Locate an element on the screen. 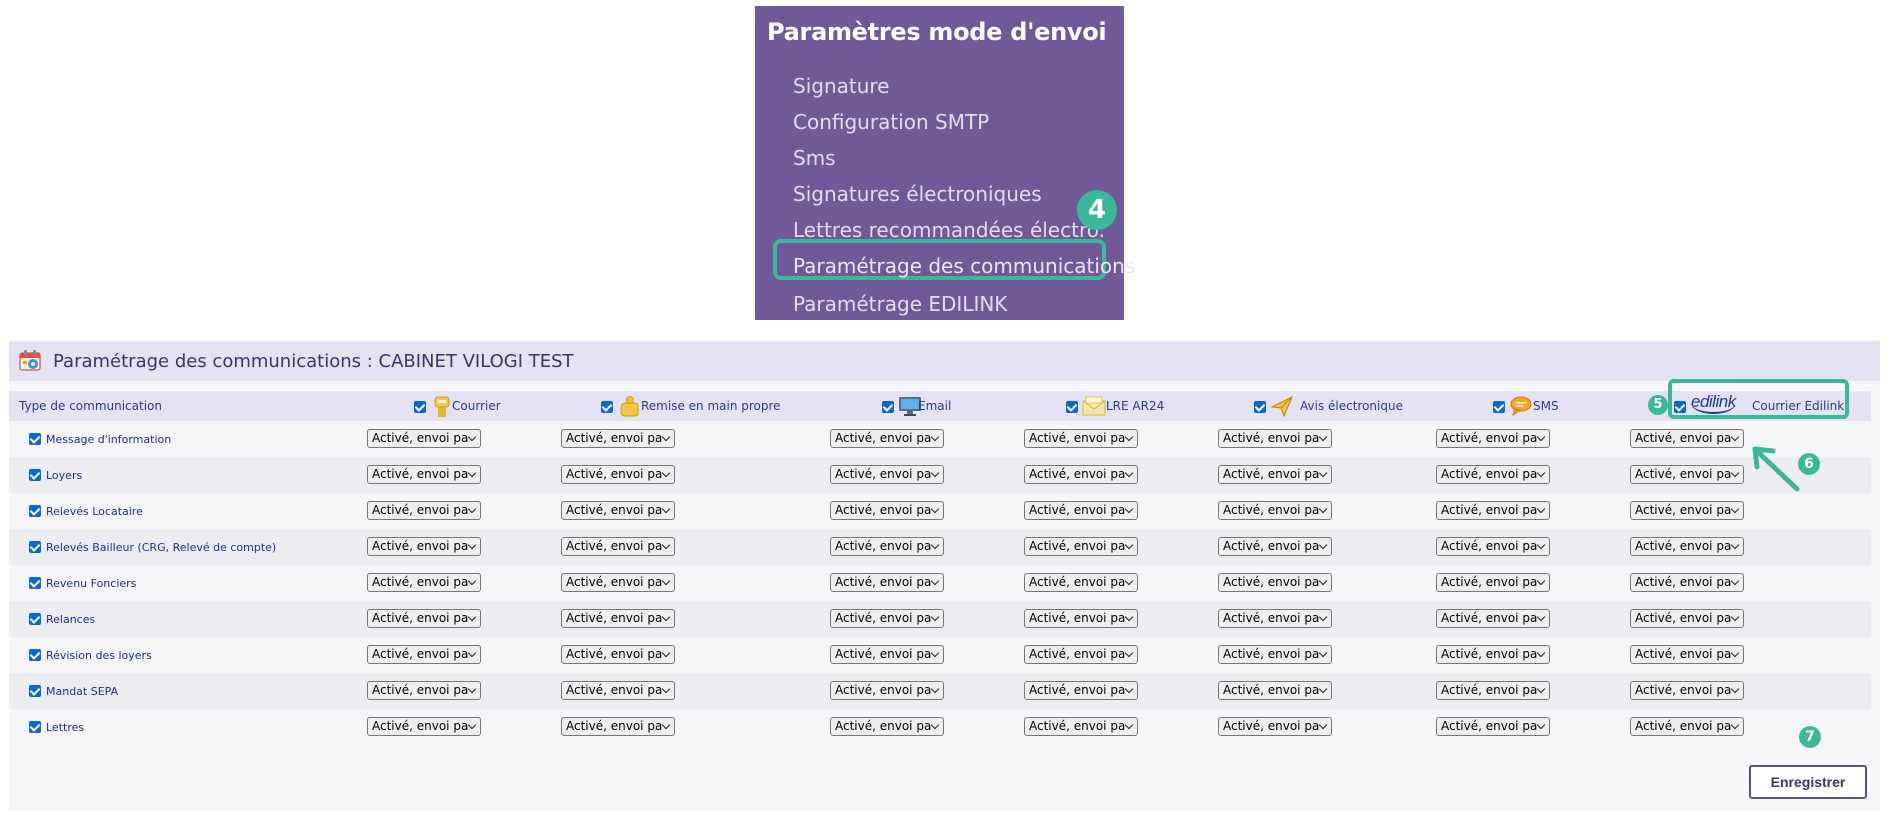  column-checkbox-hand-delivery is located at coordinates (607, 407).